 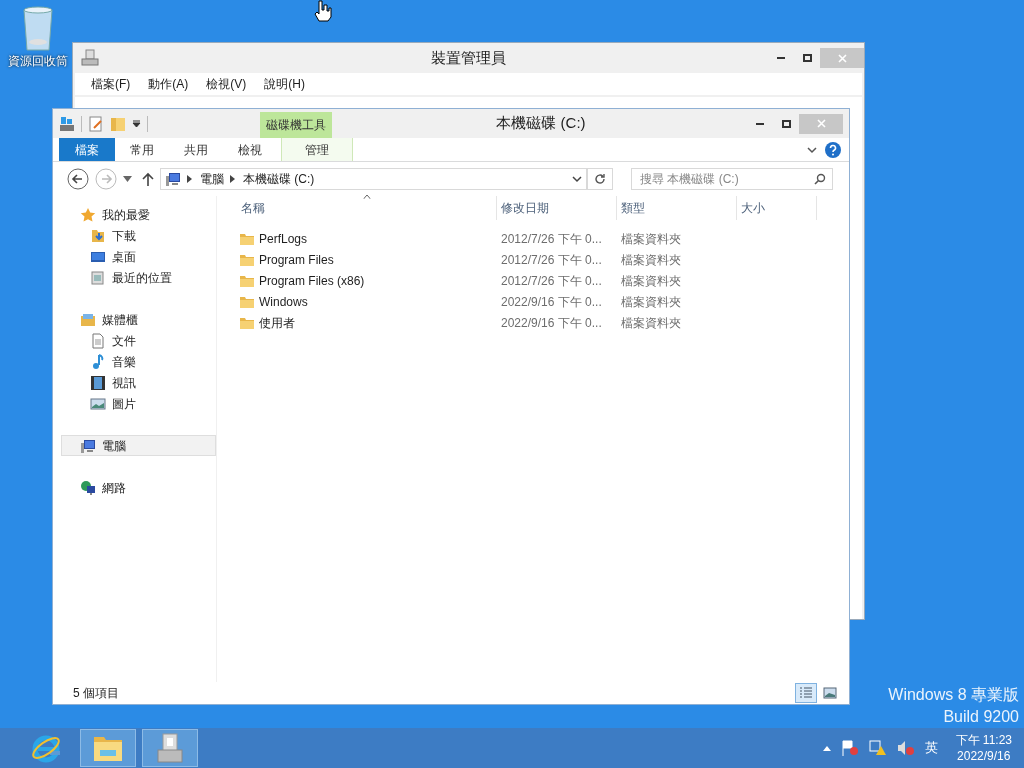 I want to click on recent-dropdown-icon, so click(x=127, y=179).